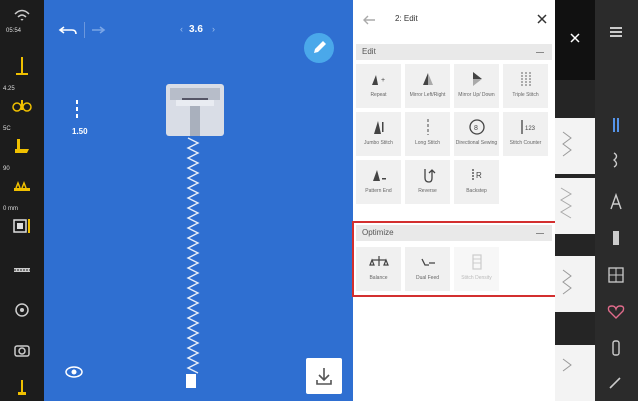 This screenshot has width=638, height=401. Describe the element at coordinates (616, 160) in the screenshot. I see `decorative-stitch-icon` at that location.